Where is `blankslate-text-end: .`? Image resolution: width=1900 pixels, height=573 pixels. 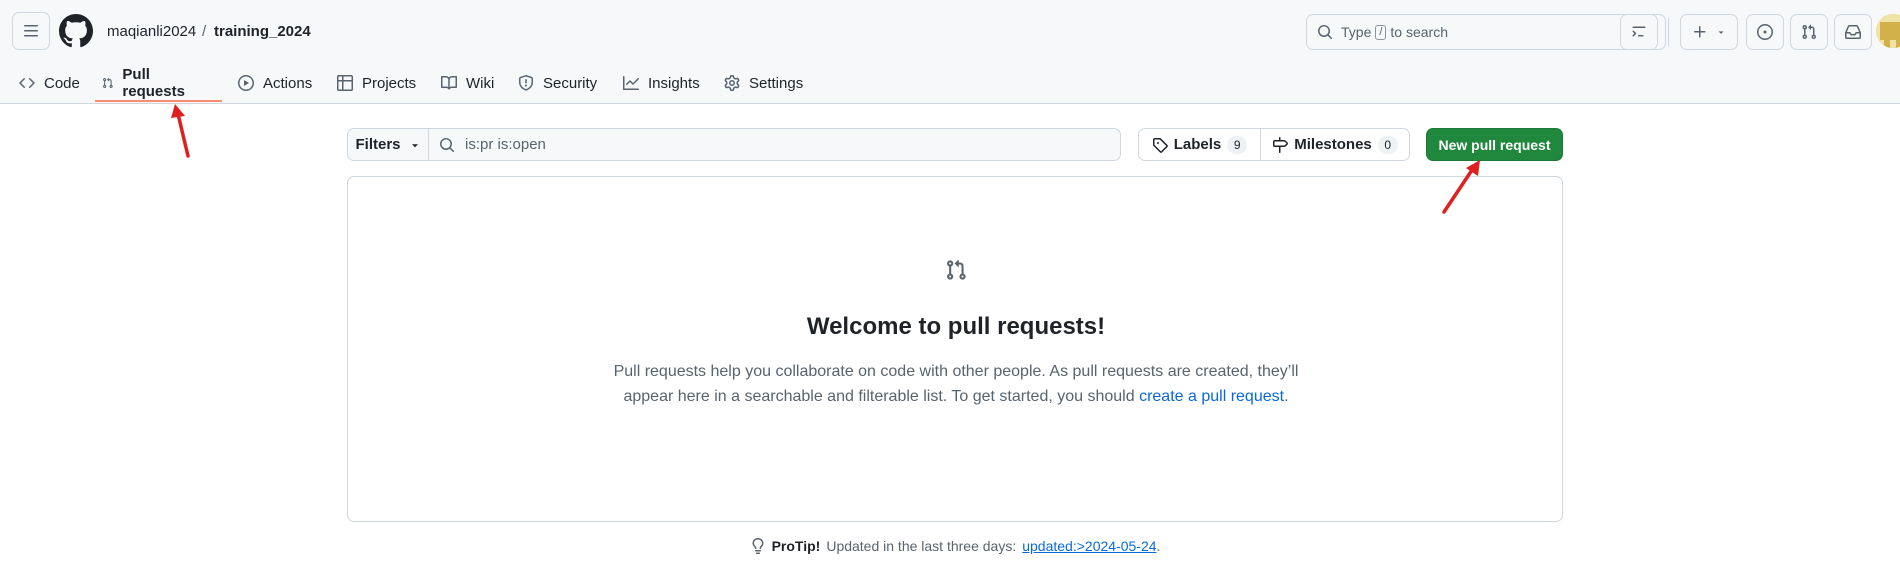
blankslate-text-end: . is located at coordinates (1286, 396).